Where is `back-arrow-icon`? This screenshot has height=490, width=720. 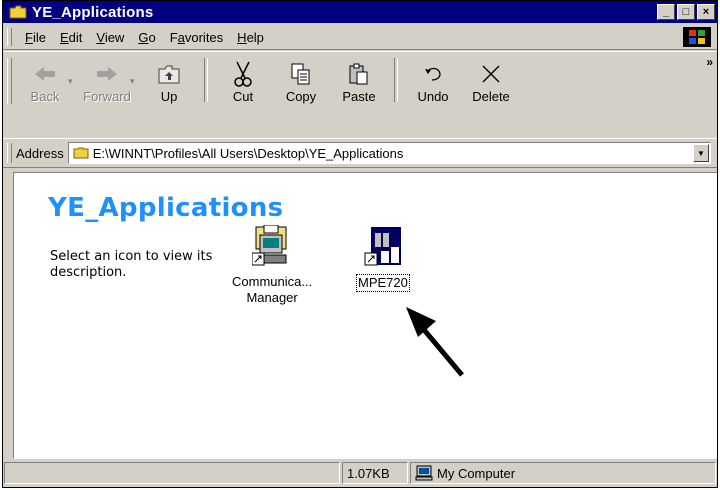
back-arrow-icon is located at coordinates (45, 74).